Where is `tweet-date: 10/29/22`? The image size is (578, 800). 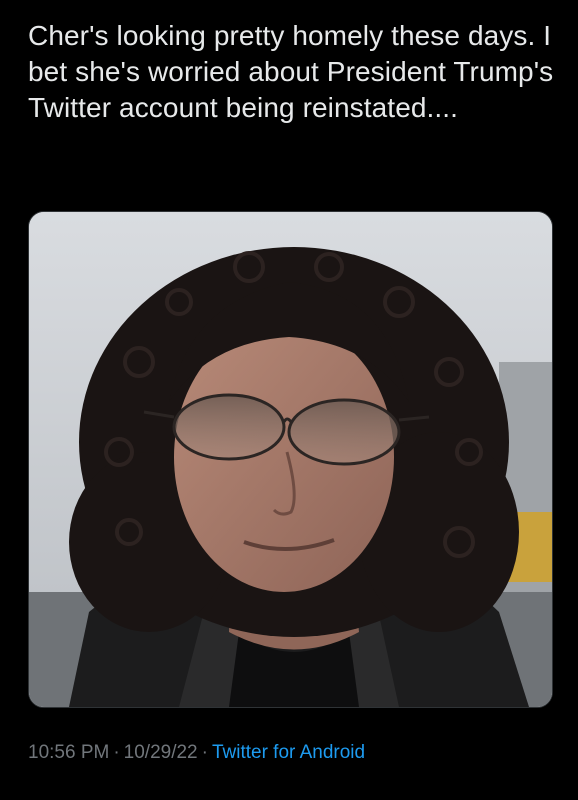
tweet-date: 10/29/22 is located at coordinates (161, 752).